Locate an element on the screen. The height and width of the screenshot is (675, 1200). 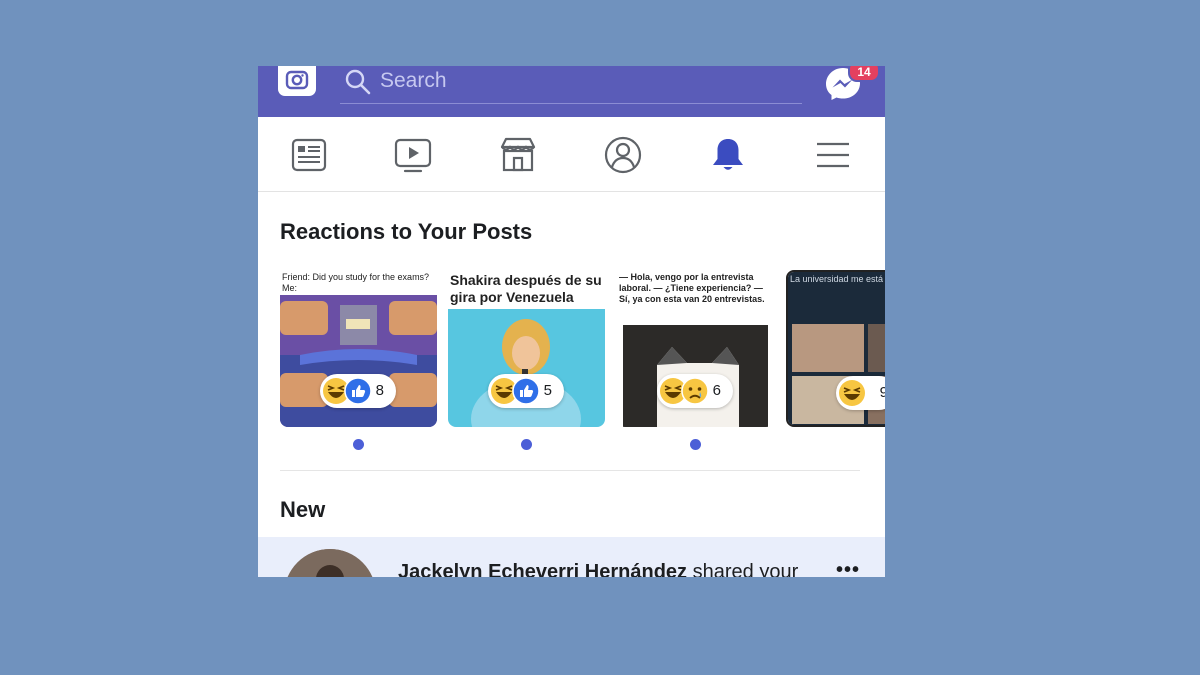
reaction-summary: 9 is located at coordinates (860, 393).